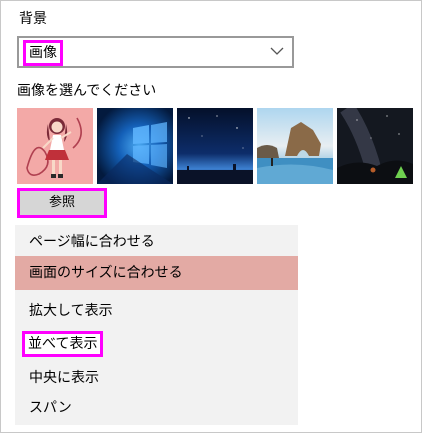  What do you see at coordinates (156, 242) in the screenshot?
I see `menu-item-fill-width: ページ幅に合わせる` at bounding box center [156, 242].